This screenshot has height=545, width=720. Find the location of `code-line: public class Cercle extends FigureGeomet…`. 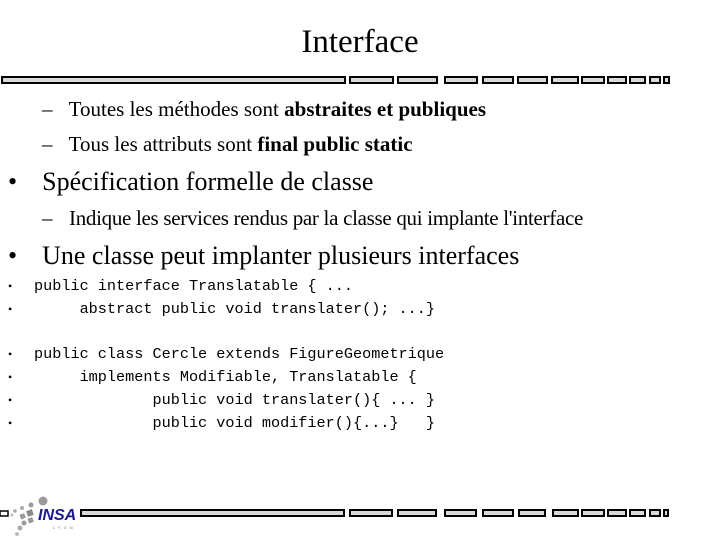

code-line: public class Cercle extends FigureGeomet… is located at coordinates (239, 354).